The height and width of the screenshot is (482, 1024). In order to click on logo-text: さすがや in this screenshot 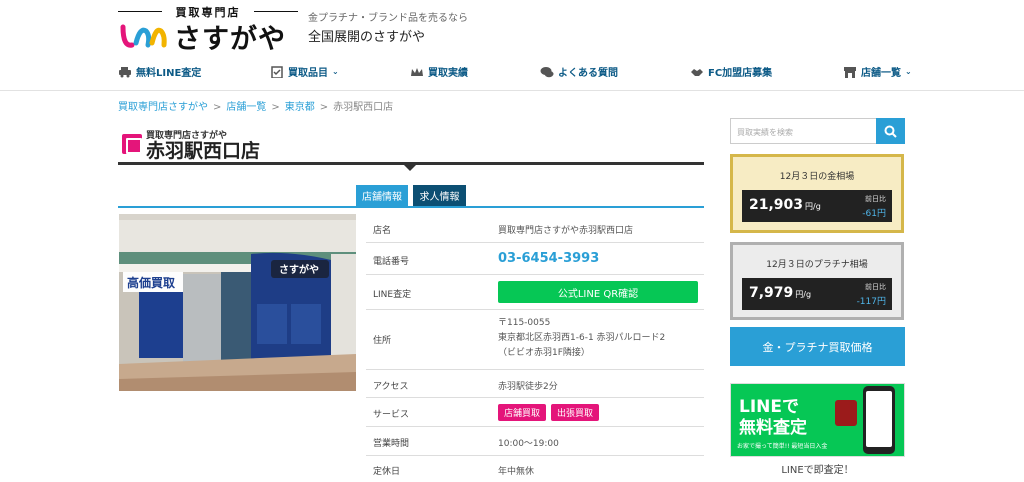, I will do `click(230, 39)`.